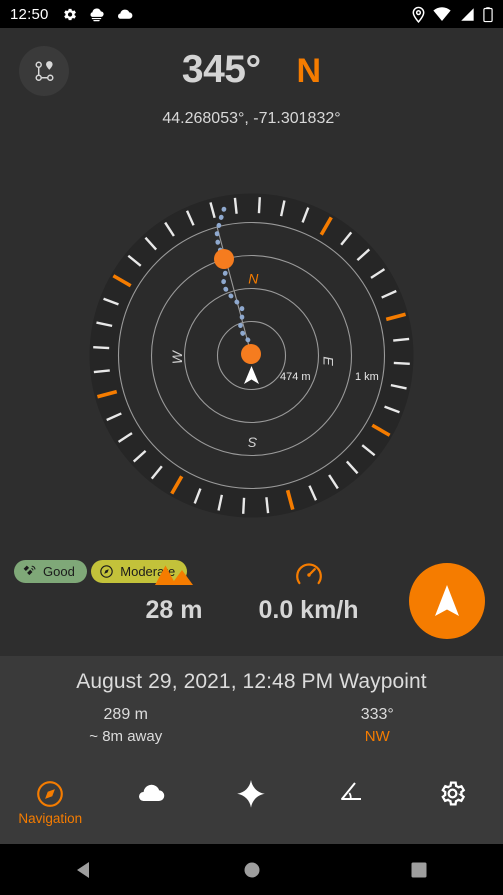 Image resolution: width=503 pixels, height=895 pixels. Describe the element at coordinates (253, 278) in the screenshot. I see `compass-label-north: N` at that location.